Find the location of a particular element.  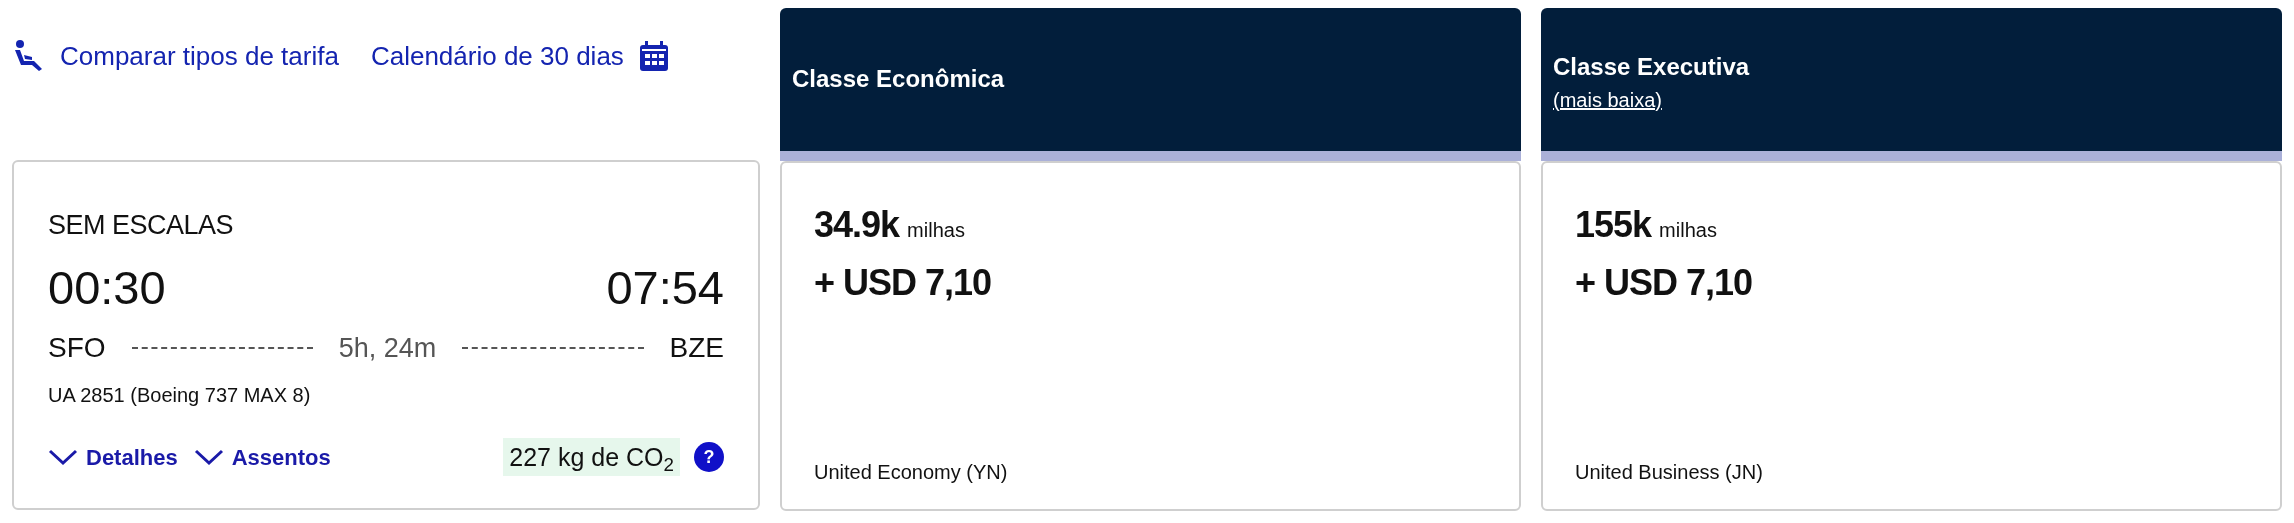

origin-code: SFO is located at coordinates (77, 348).